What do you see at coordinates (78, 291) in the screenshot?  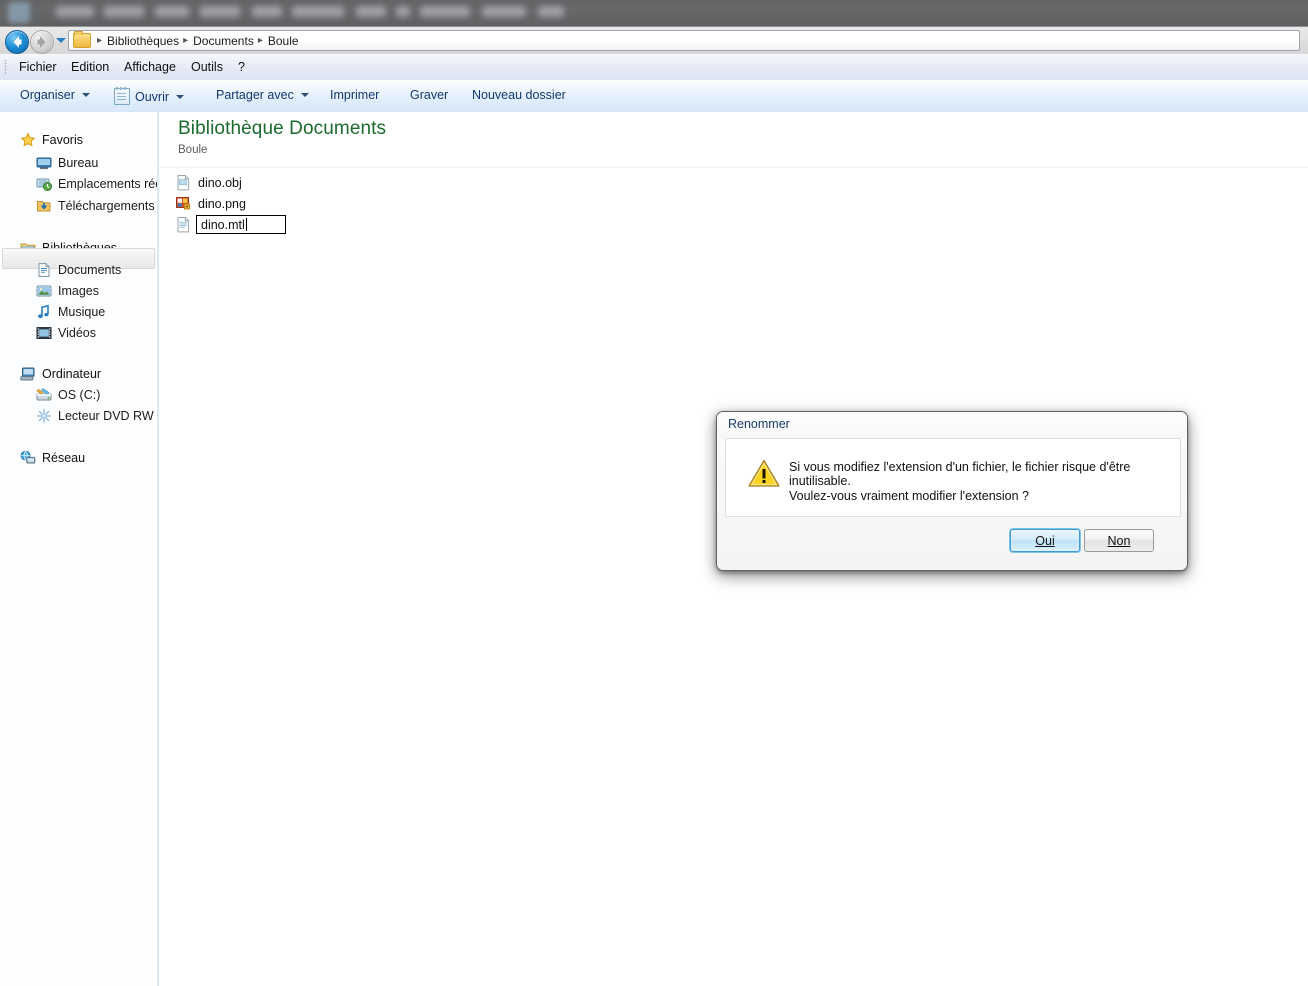 I see `sidebar-item-images-label: Images` at bounding box center [78, 291].